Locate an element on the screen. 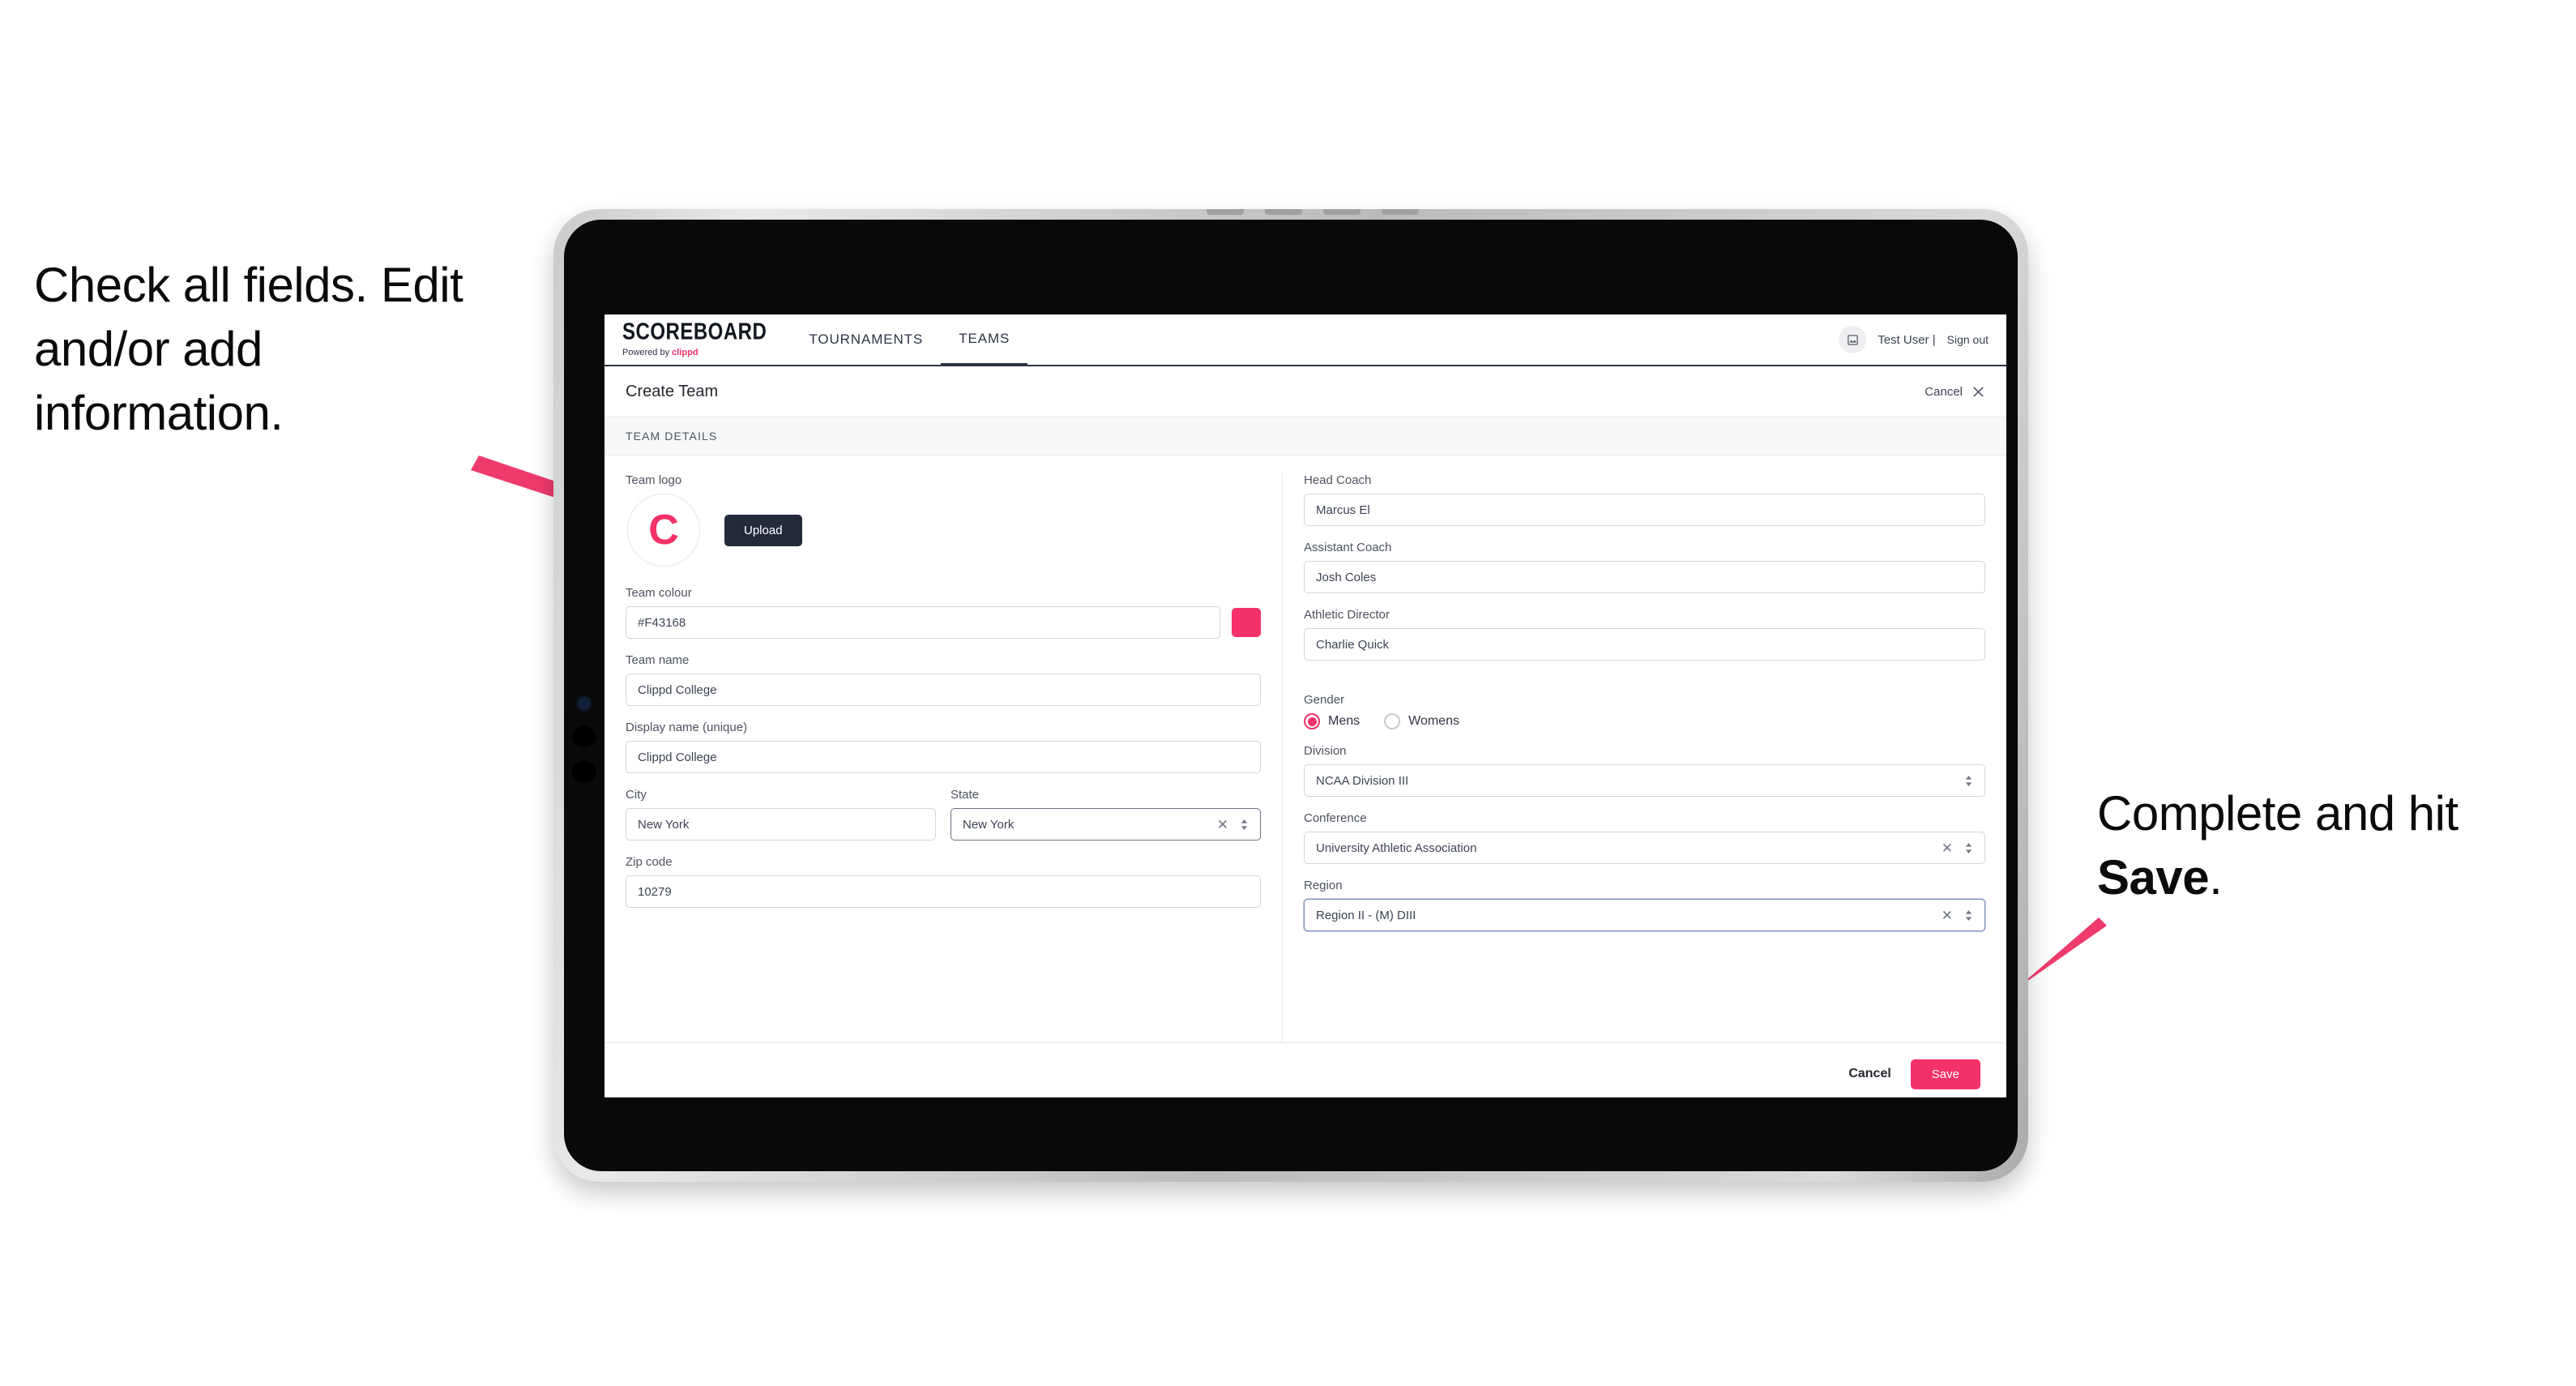 This screenshot has width=2576, height=1386. state-value: New York is located at coordinates (989, 824).